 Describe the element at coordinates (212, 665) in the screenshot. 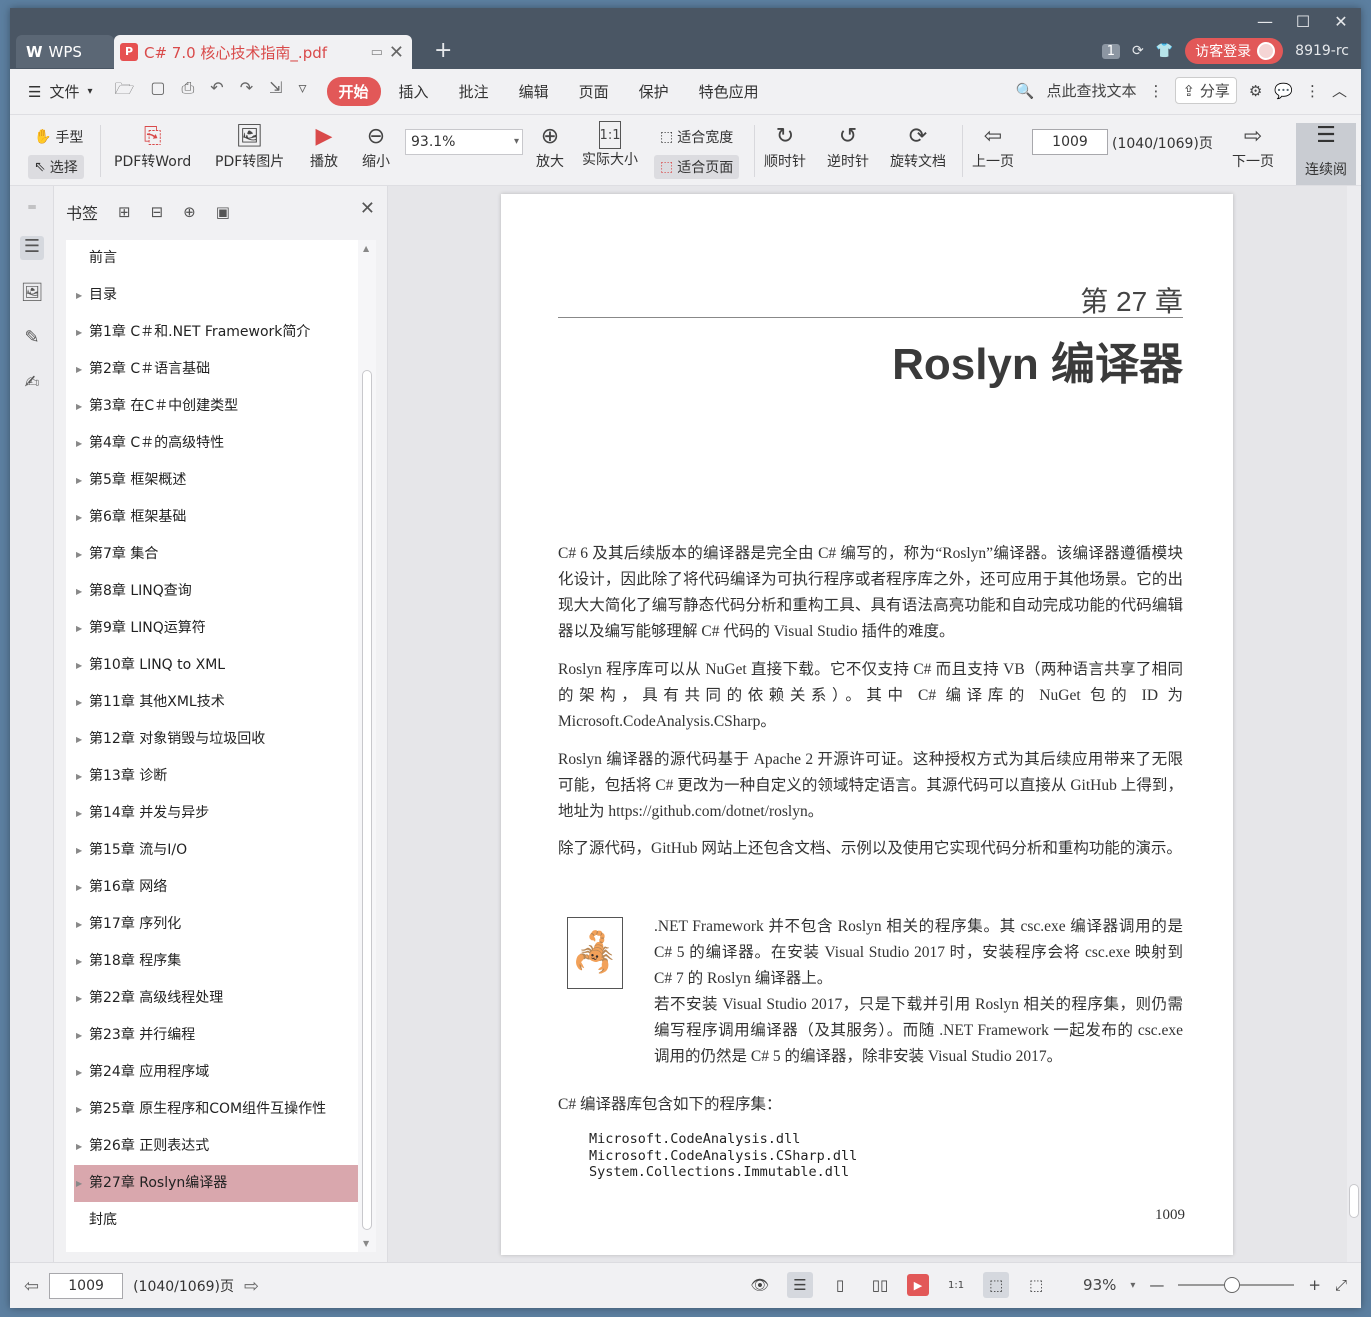

I see `bookmark-item: ▶ 第10章 LINQ to XML` at that location.